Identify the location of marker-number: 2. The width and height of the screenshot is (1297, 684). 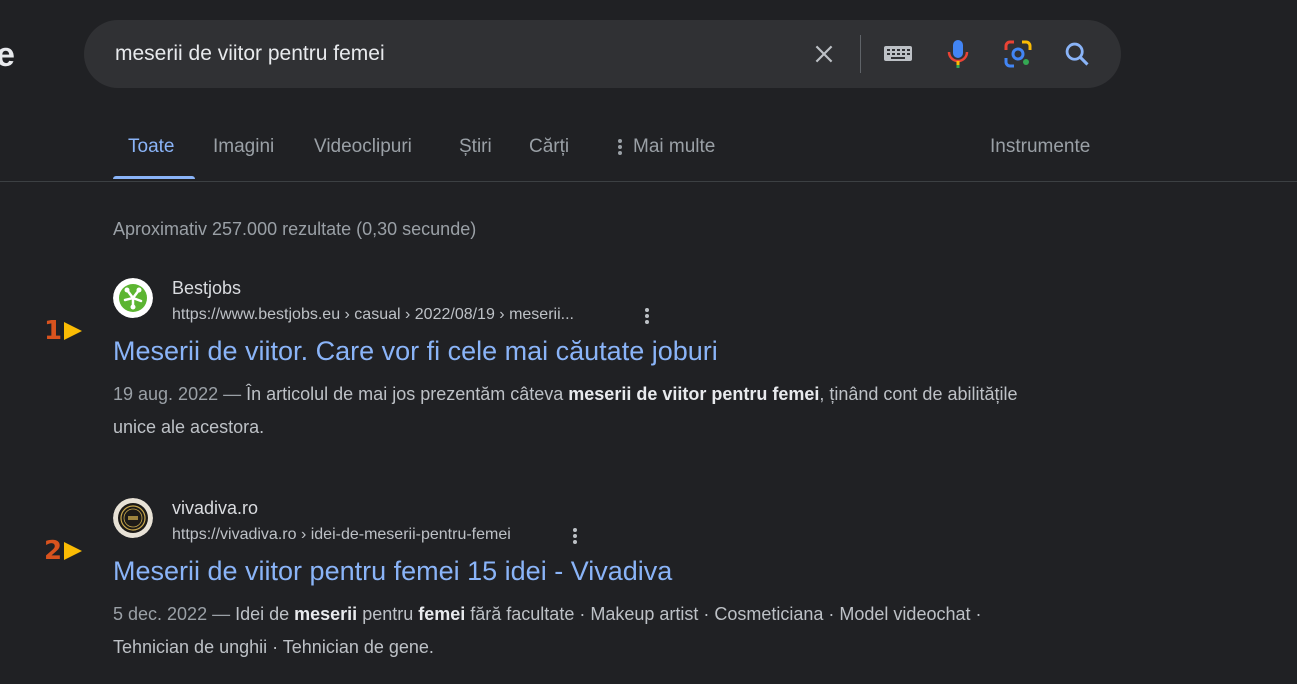
(53, 551).